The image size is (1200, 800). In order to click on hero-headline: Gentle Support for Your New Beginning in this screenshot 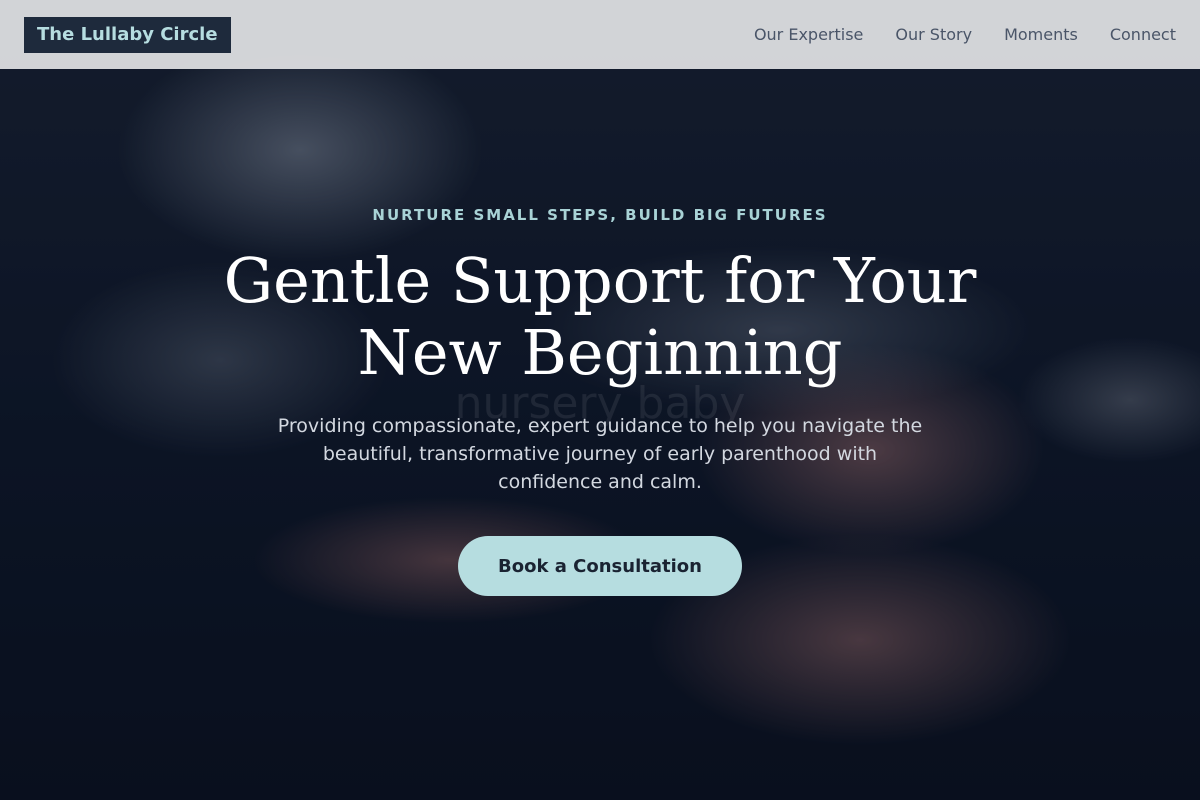, I will do `click(600, 316)`.